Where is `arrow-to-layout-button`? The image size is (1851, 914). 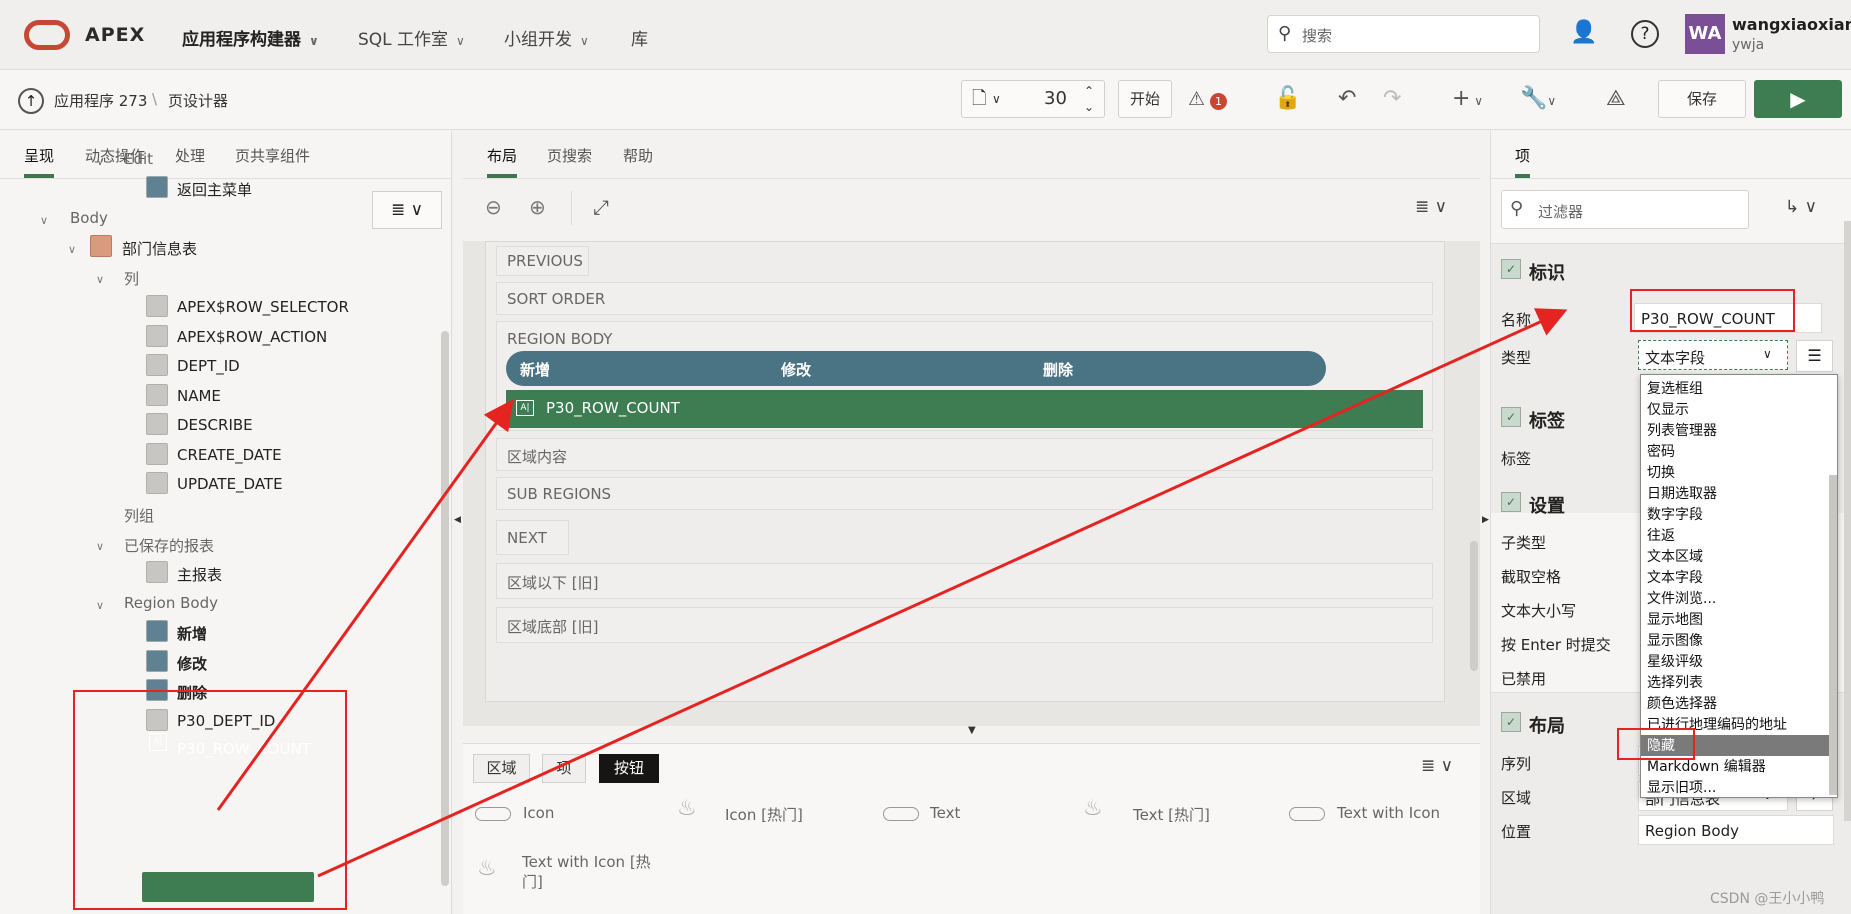 arrow-to-layout-button is located at coordinates (365, 605).